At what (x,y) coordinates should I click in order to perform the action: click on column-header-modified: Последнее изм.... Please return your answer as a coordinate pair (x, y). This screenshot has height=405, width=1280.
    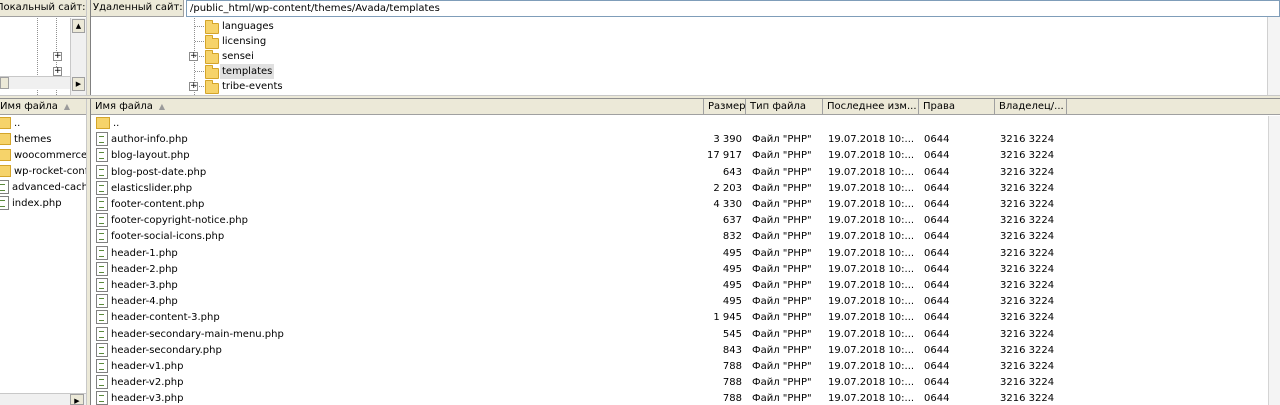
    Looking at the image, I should click on (871, 106).